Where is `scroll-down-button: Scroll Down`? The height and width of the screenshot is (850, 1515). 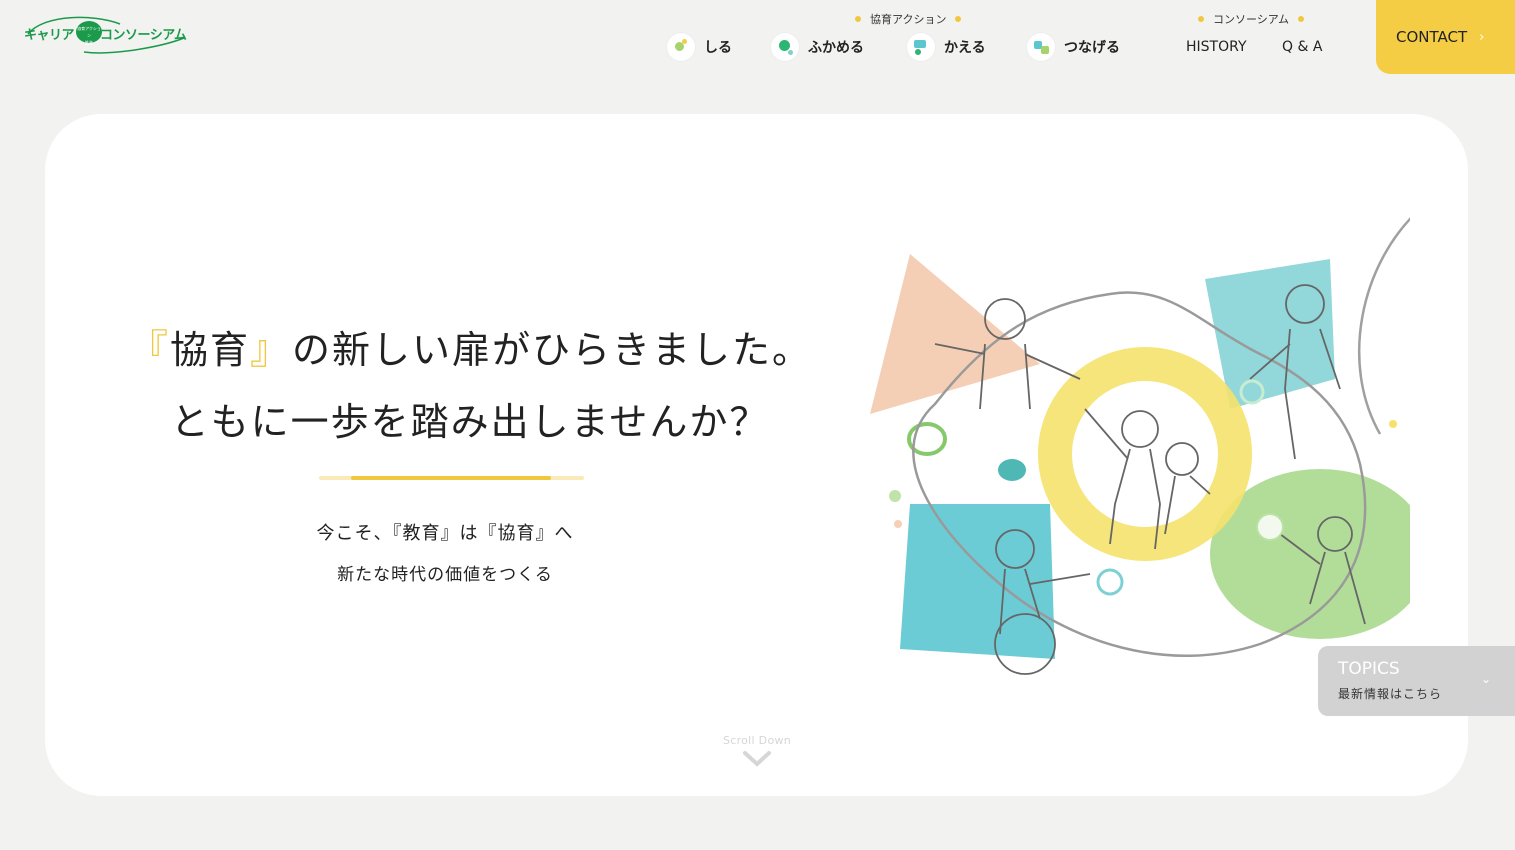
scroll-down-button: Scroll Down is located at coordinates (757, 751).